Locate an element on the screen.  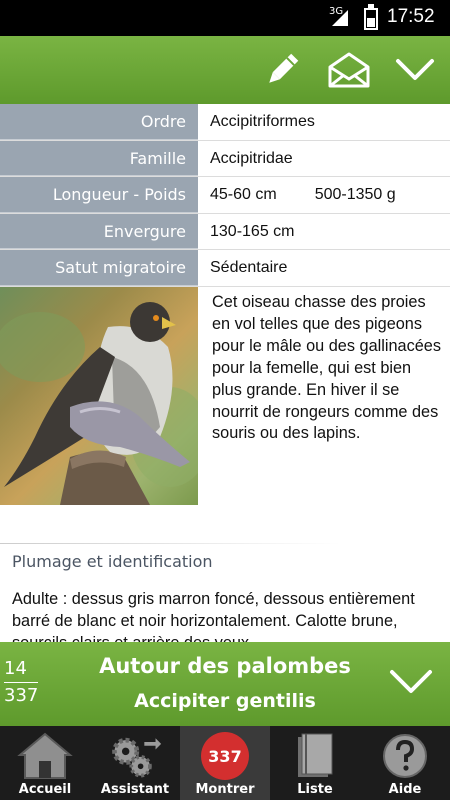
collapse-button is located at coordinates (415, 70).